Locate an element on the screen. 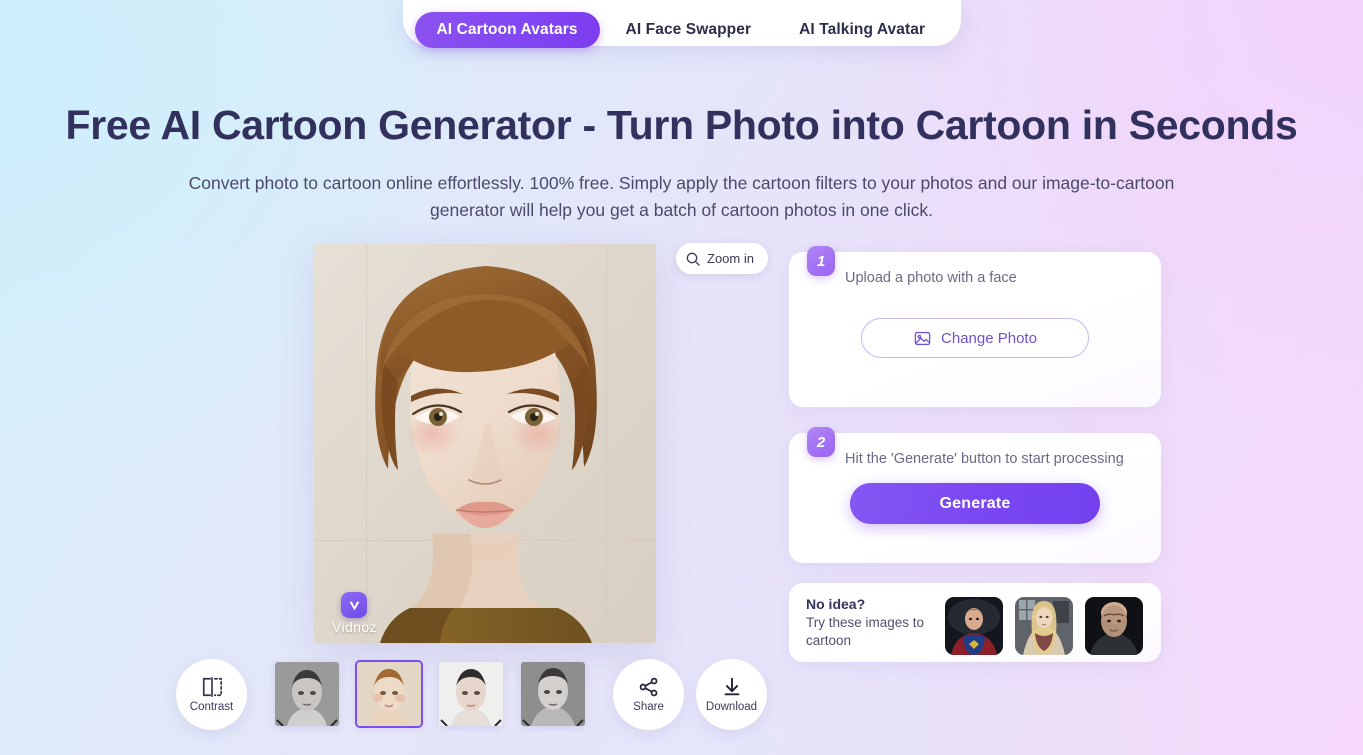 The image size is (1363, 755). tab-ai-face-swapper: AI Face Swapper is located at coordinates (689, 30).